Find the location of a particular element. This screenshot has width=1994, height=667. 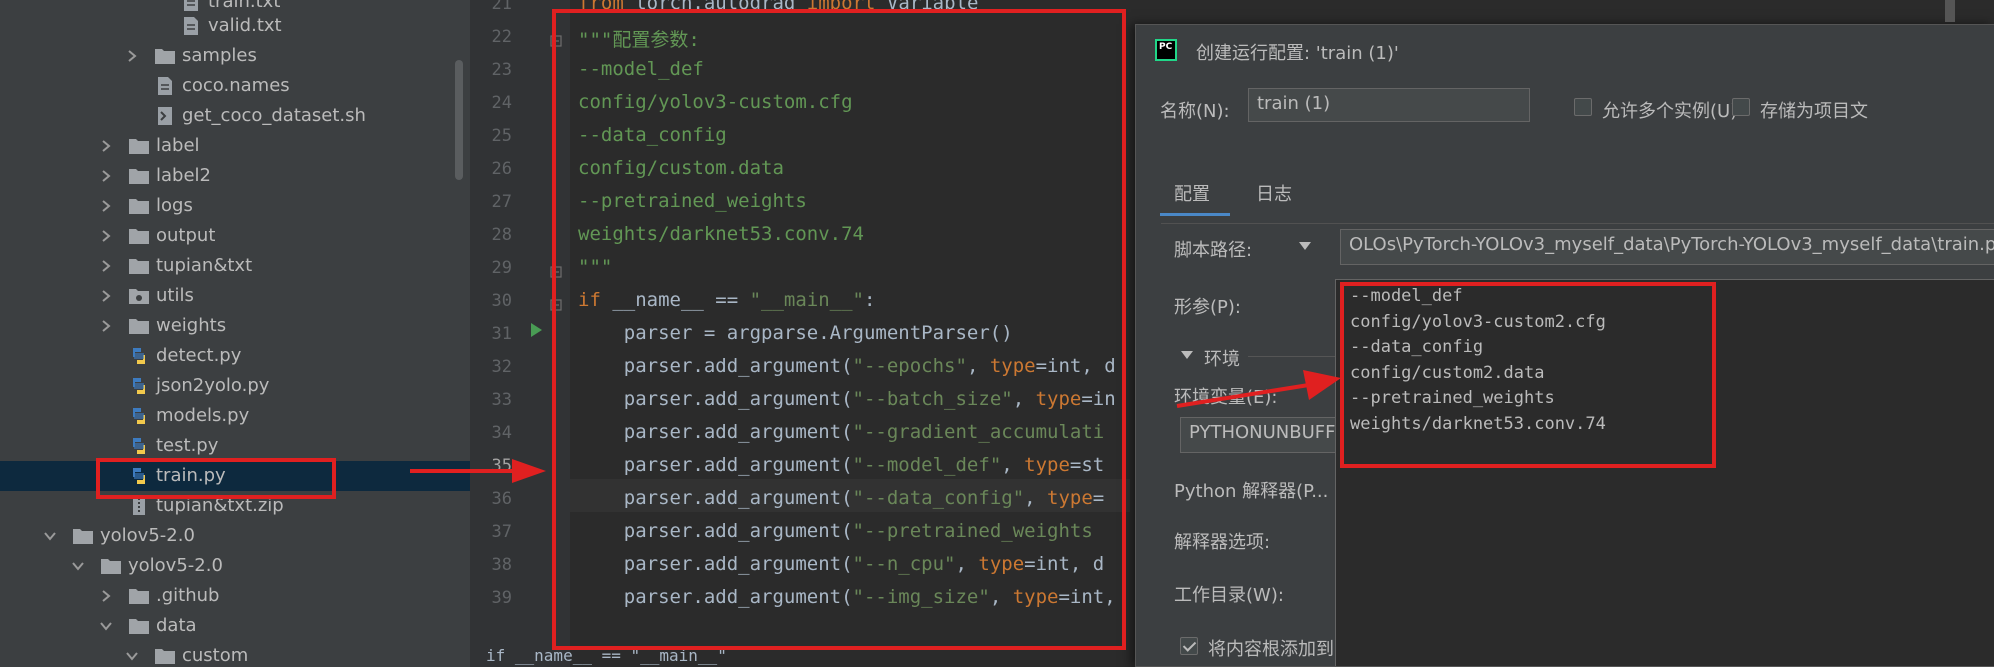

tree-item-label: output is located at coordinates (186, 235).